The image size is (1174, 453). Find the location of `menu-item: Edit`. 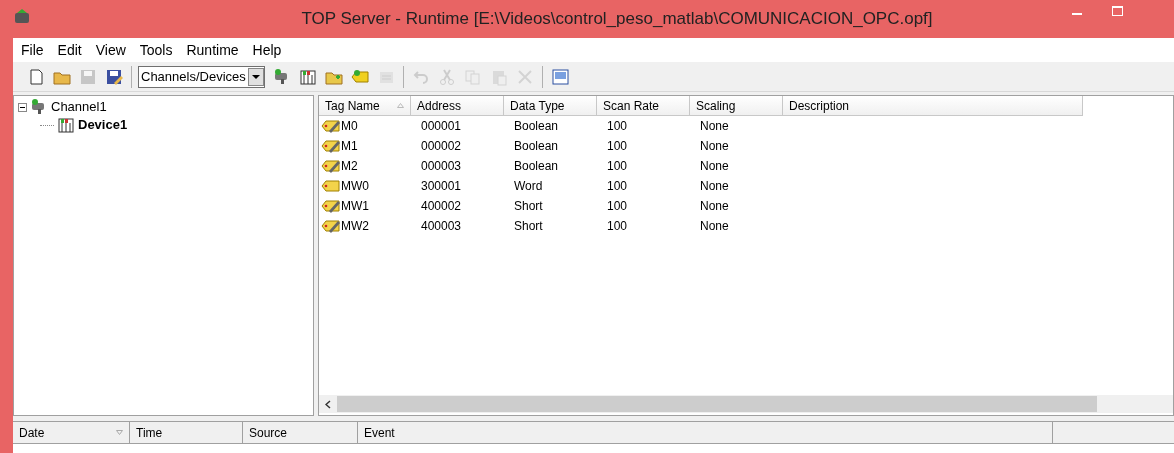

menu-item: Edit is located at coordinates (69, 50).